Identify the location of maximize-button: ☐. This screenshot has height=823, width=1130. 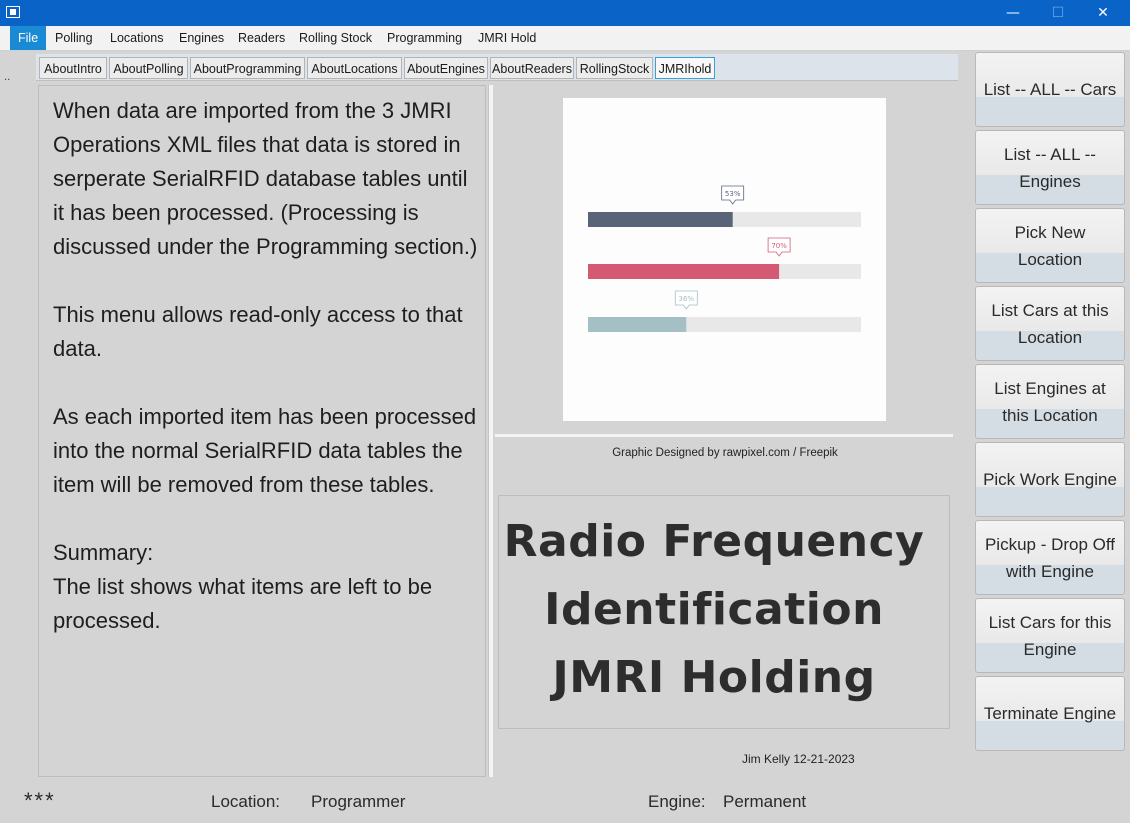
(1058, 13).